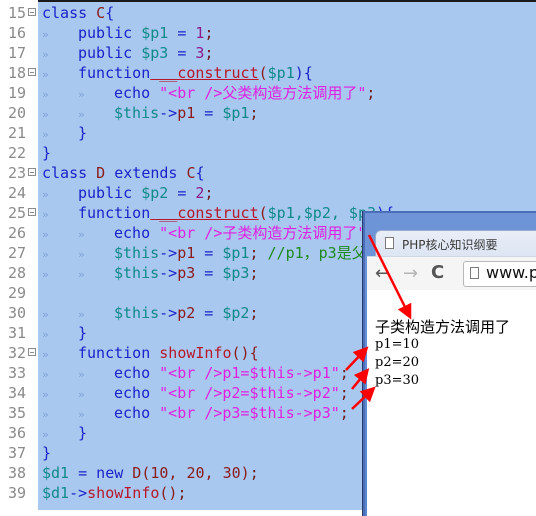 The image size is (536, 516). I want to click on code-line: 19 » » echo "<br />父类构造方法调用了";, so click(268, 93).